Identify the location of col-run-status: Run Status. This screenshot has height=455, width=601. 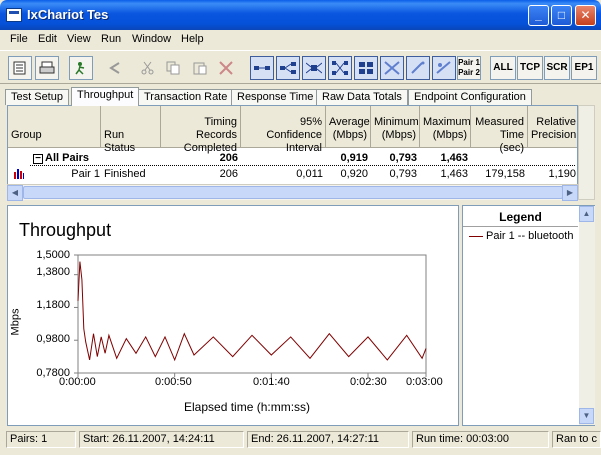
(131, 130).